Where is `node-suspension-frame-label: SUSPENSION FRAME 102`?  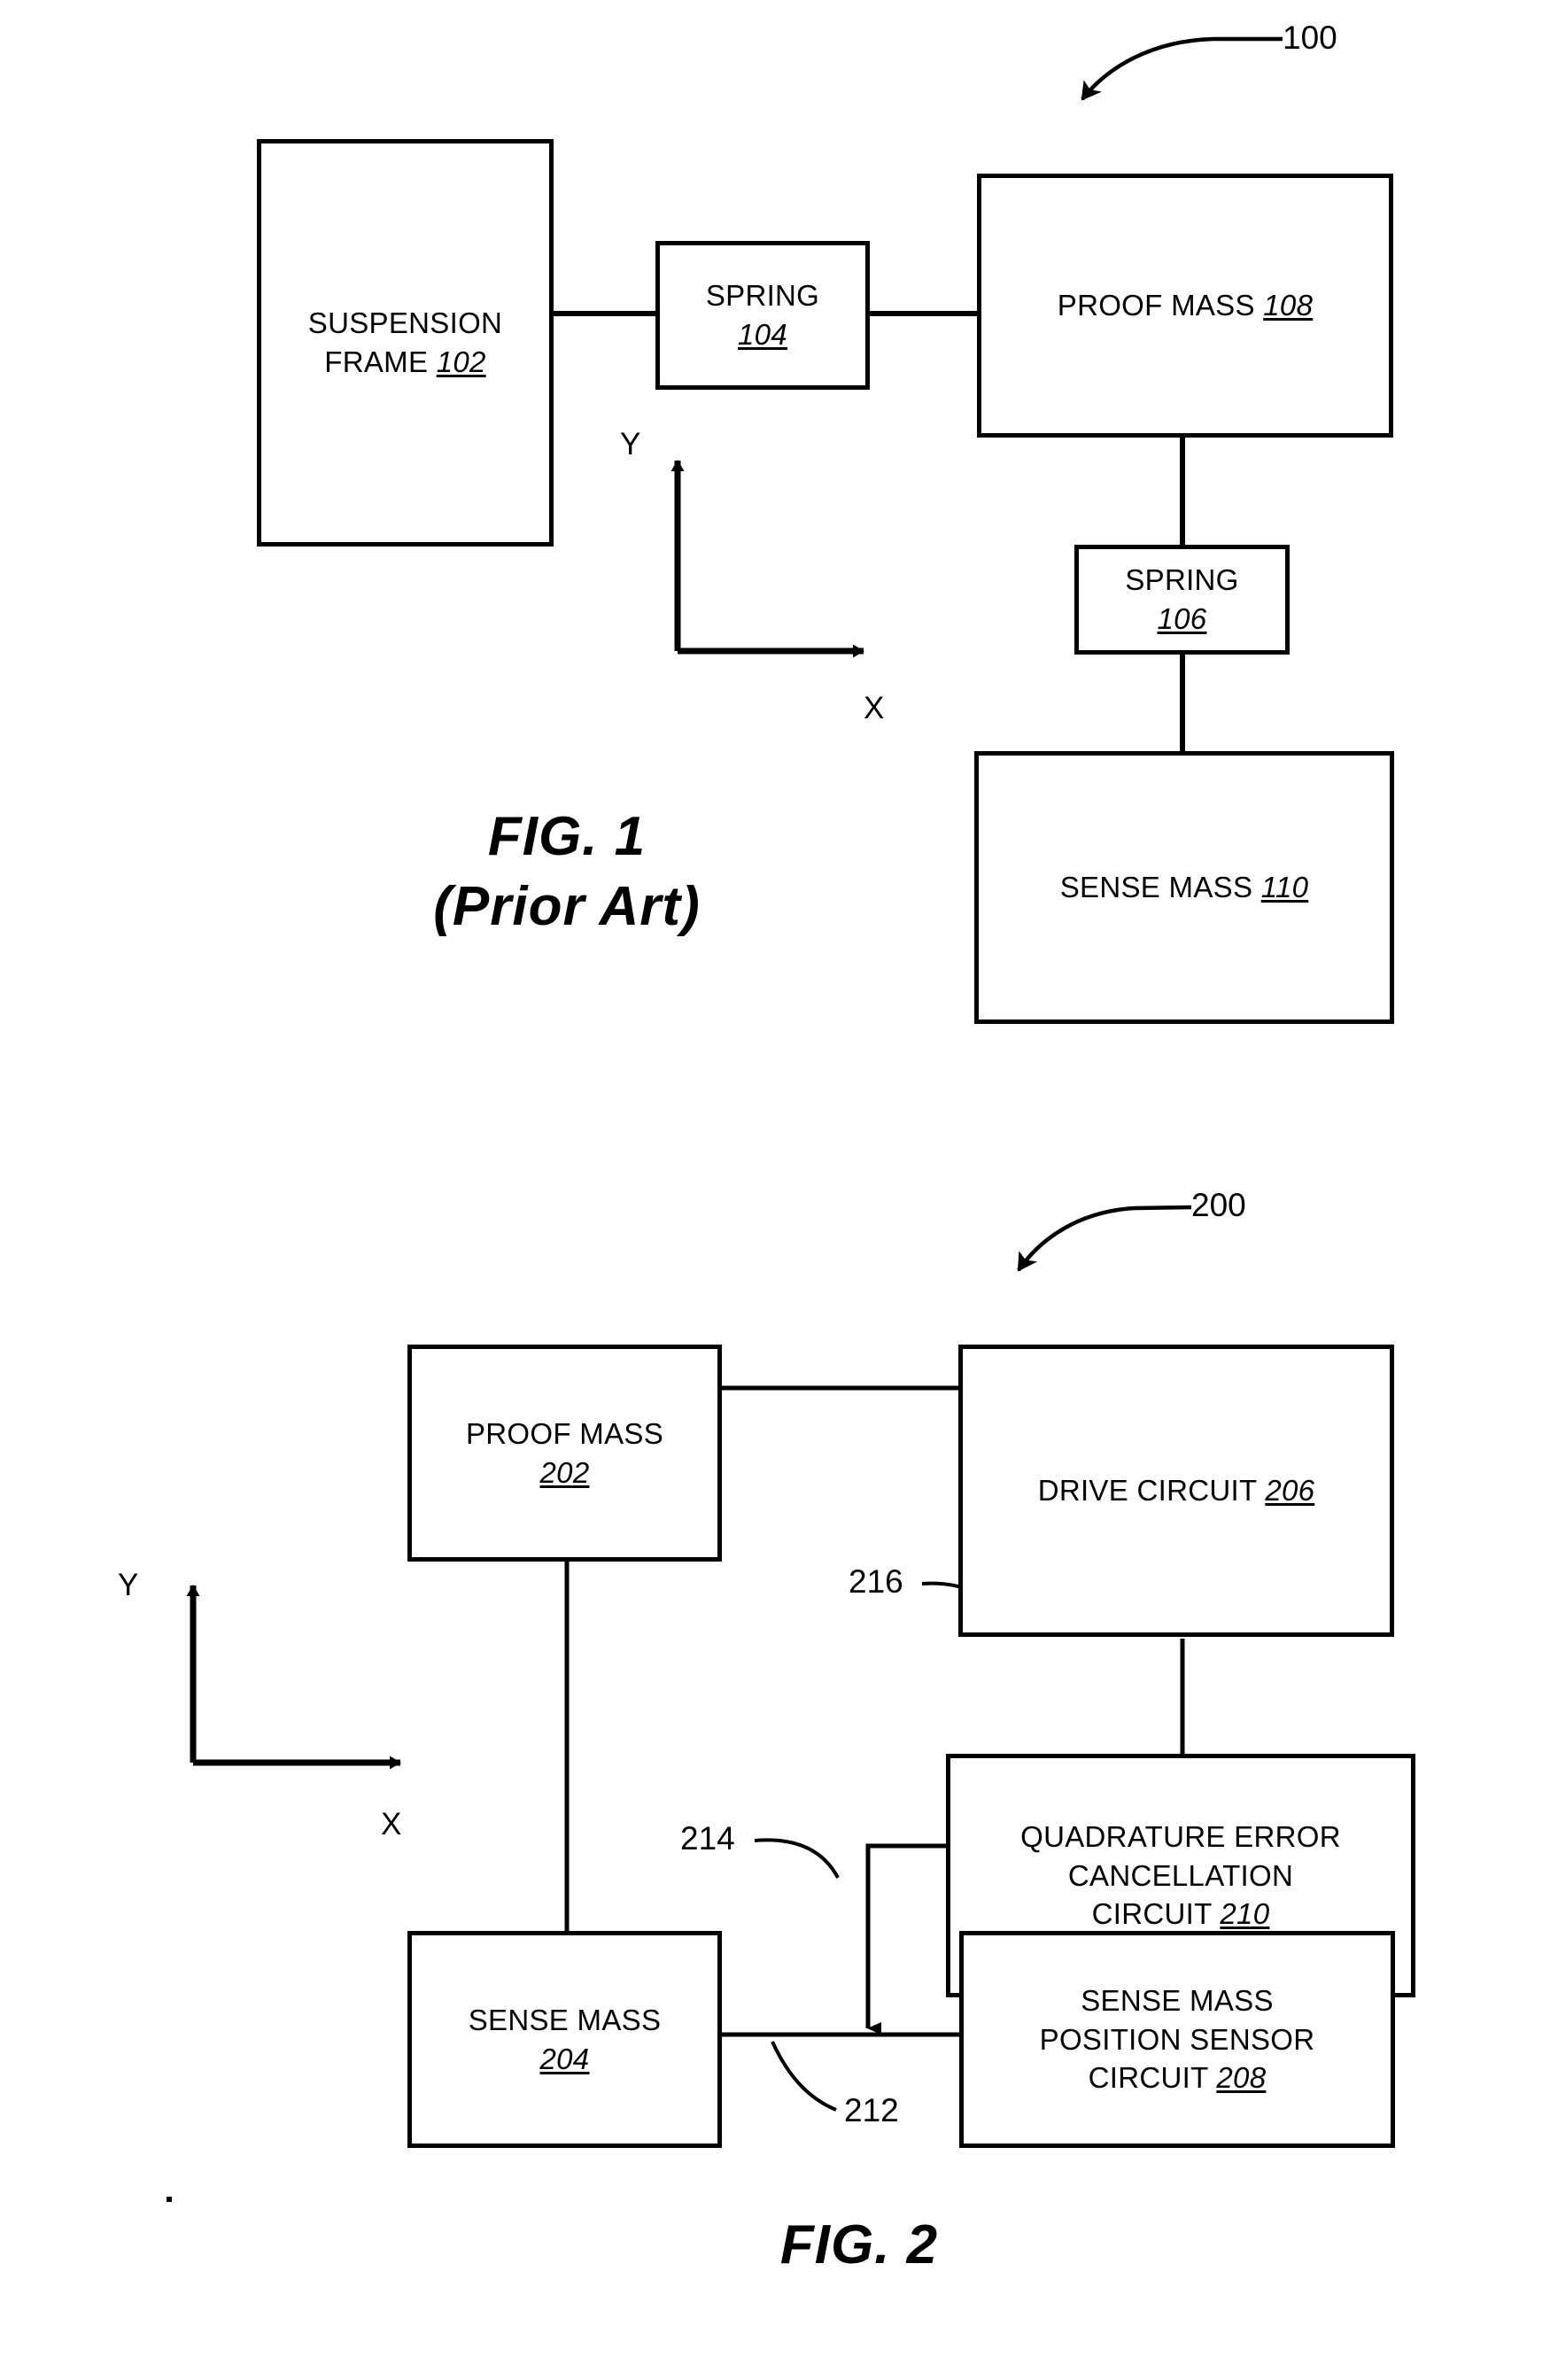 node-suspension-frame-label: SUSPENSION FRAME 102 is located at coordinates (405, 342).